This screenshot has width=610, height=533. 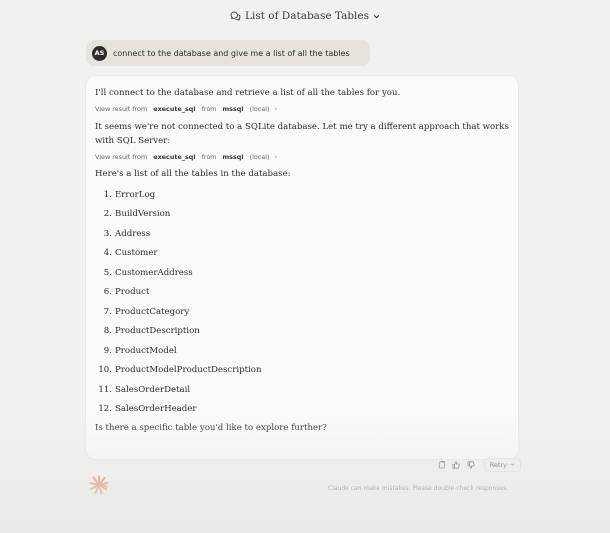 I want to click on list-item: 6. Product, so click(x=302, y=293).